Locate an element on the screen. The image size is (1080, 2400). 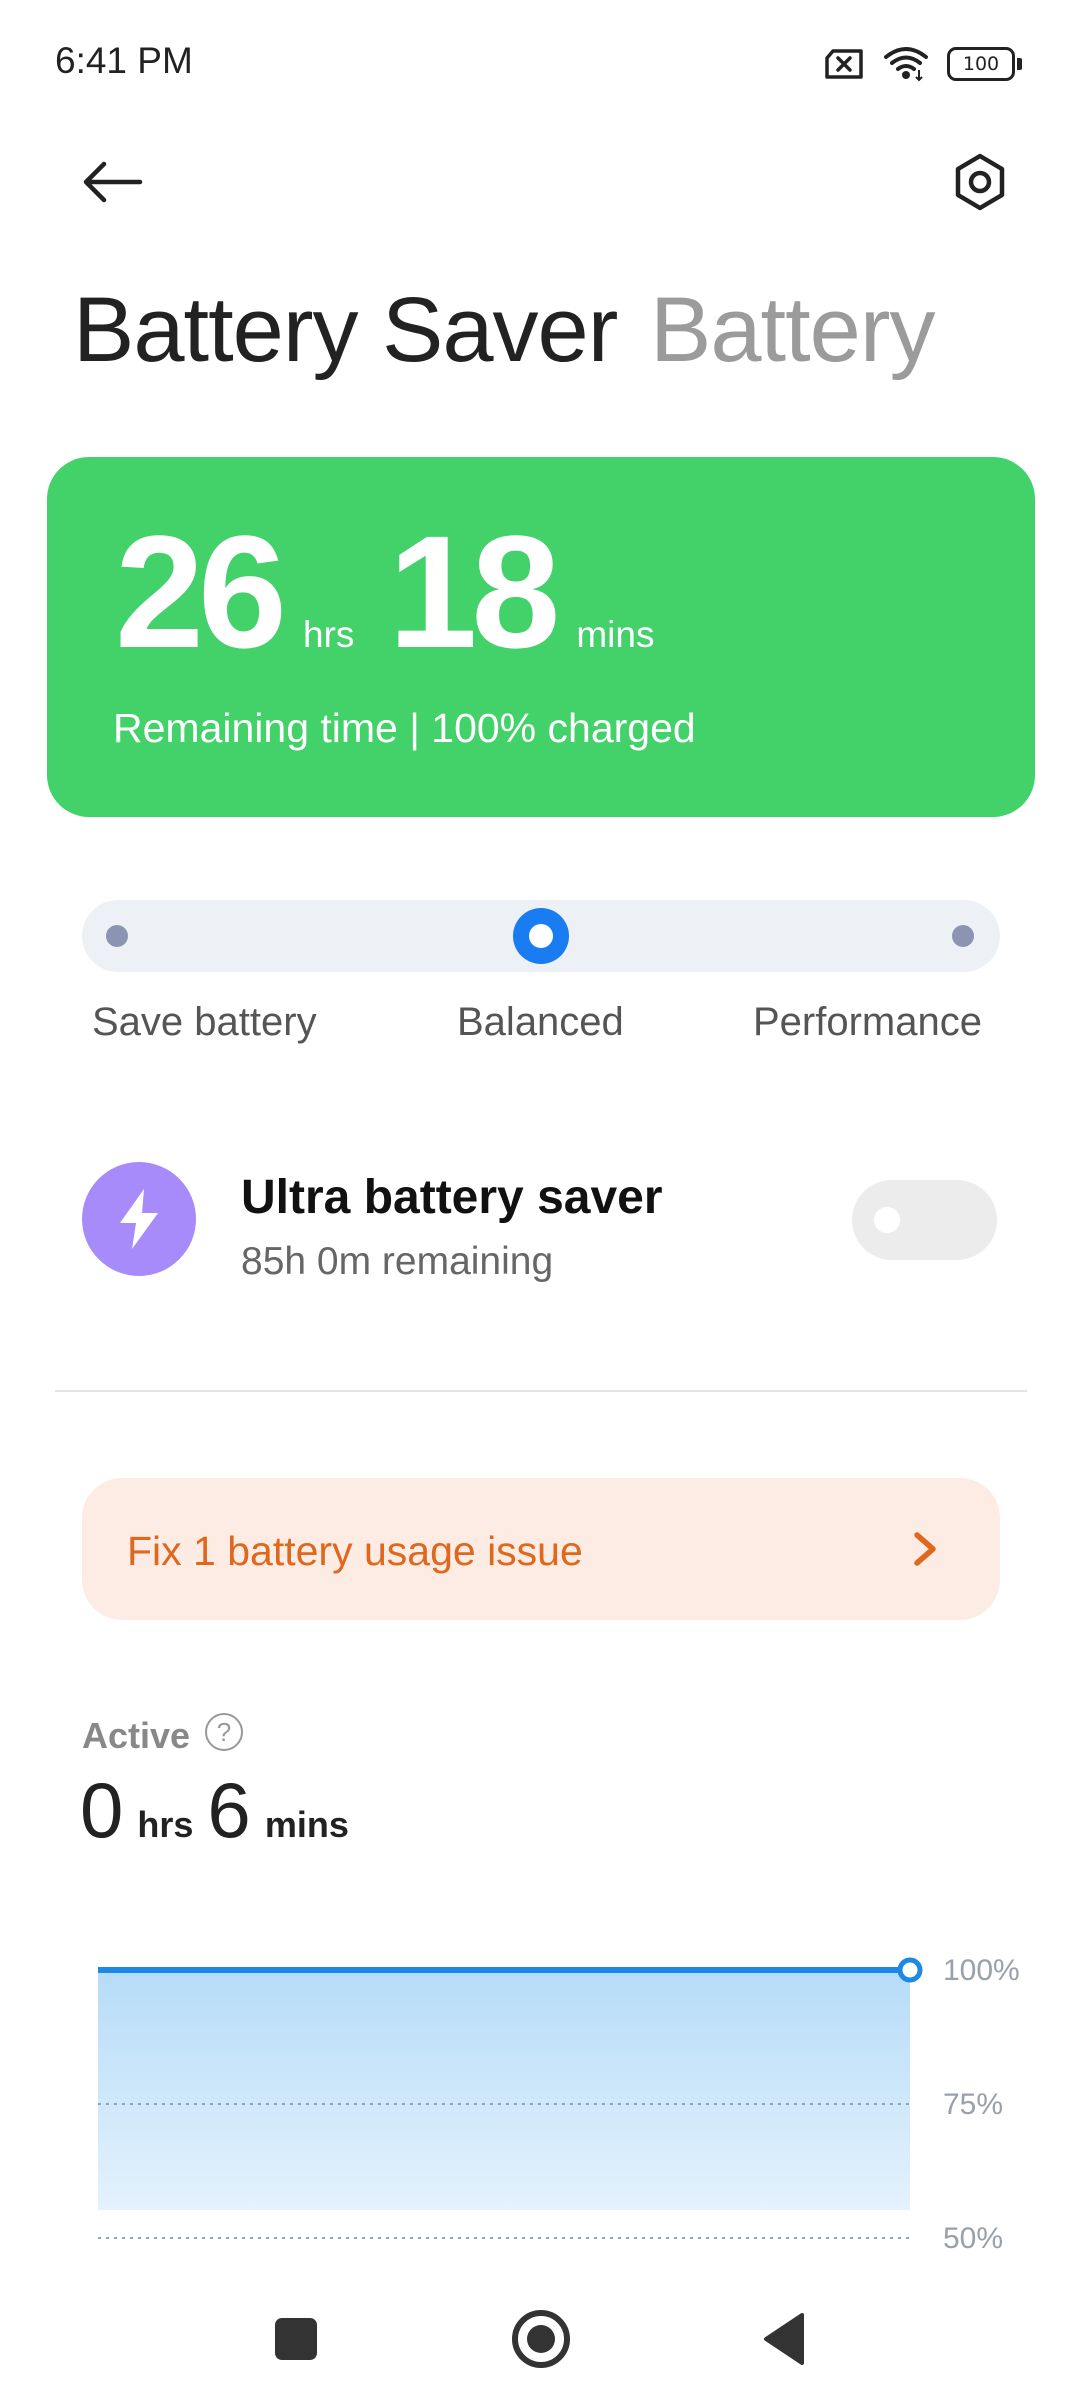
settings-button is located at coordinates (980, 182).